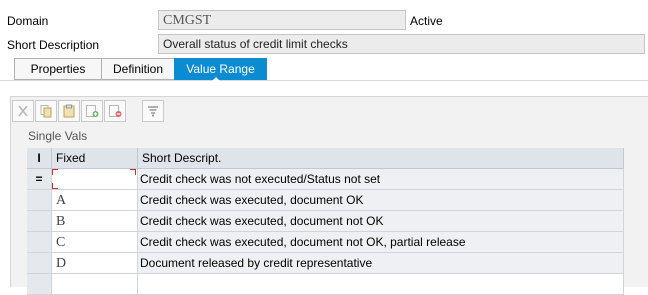  I want to click on table-row: A Credit check was executed, document OK, so click(325, 200).